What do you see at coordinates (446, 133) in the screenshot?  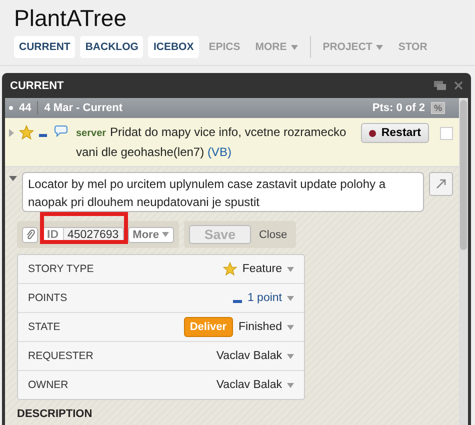 I see `select-checkbox` at bounding box center [446, 133].